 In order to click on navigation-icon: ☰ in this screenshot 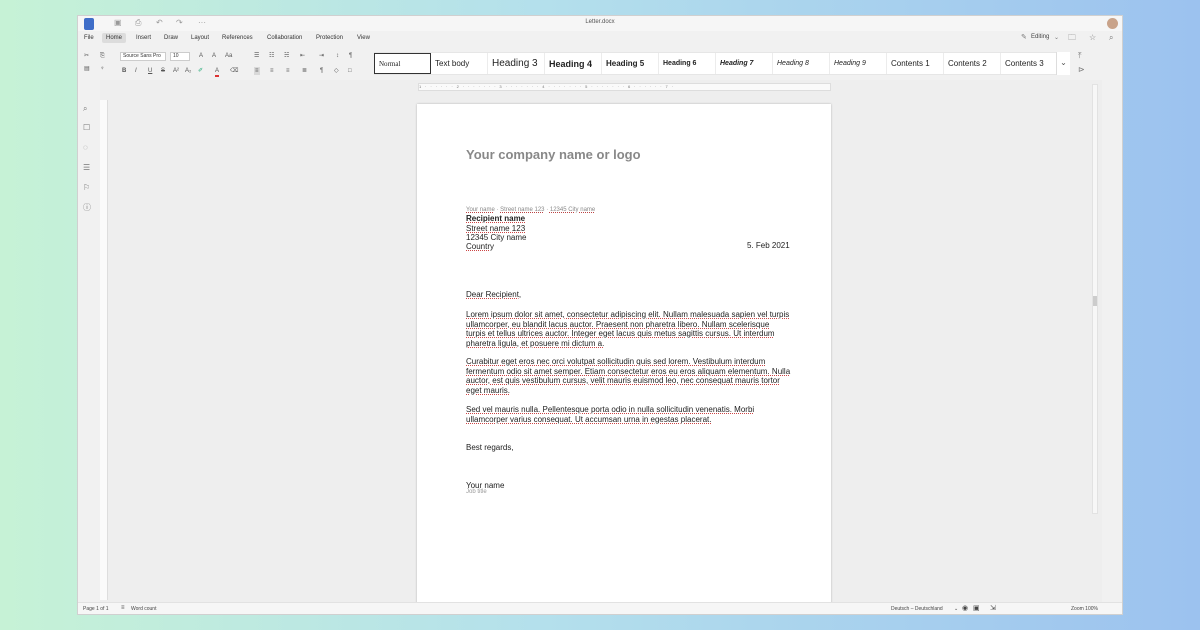, I will do `click(86, 168)`.